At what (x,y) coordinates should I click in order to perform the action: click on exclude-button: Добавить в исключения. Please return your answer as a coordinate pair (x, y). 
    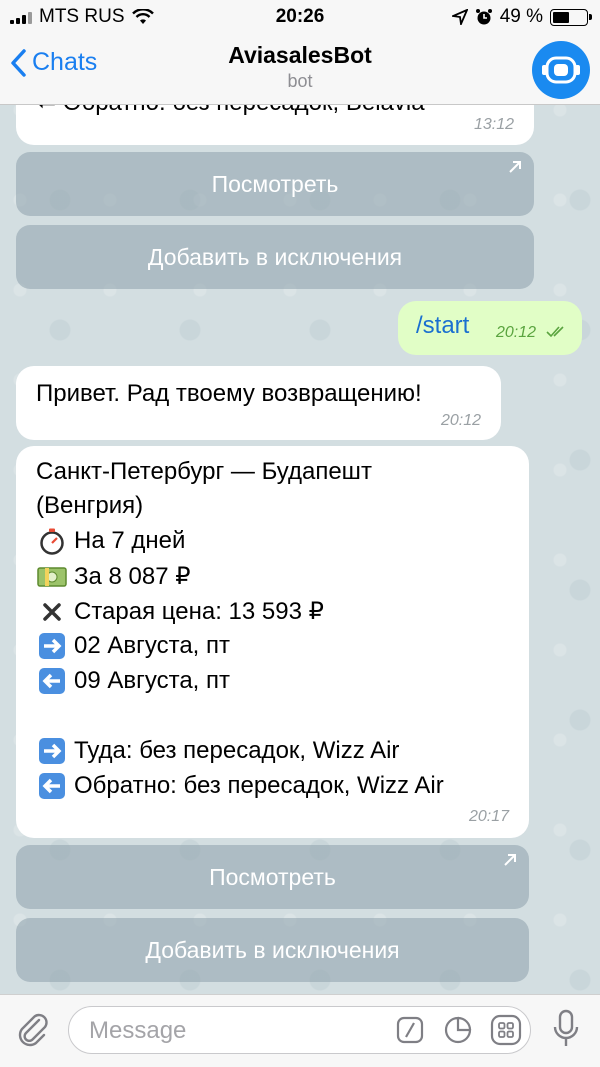
    Looking at the image, I should click on (272, 950).